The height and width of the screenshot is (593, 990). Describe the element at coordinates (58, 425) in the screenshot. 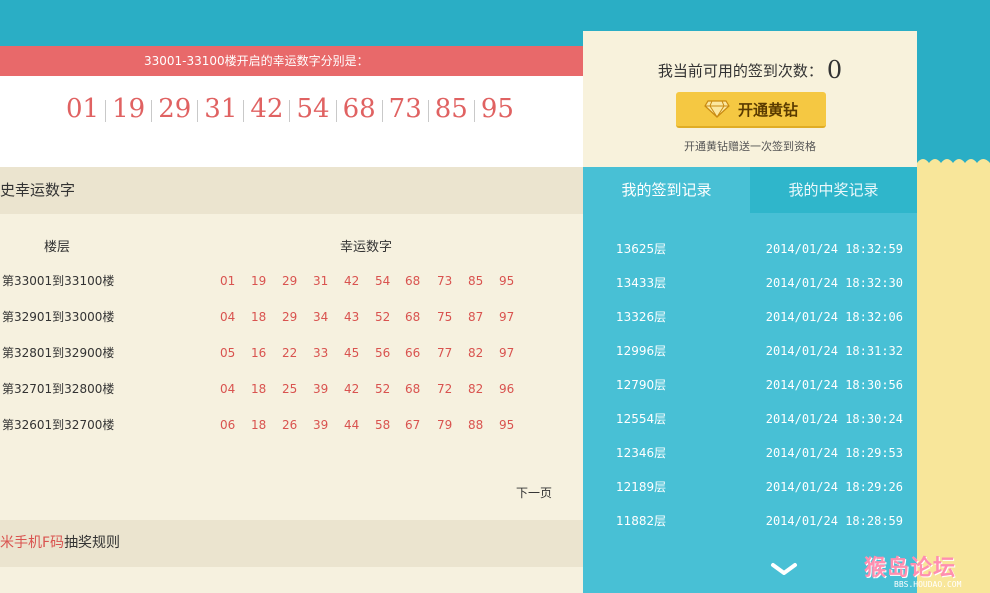

I see `history-floor: 第32601到32700楼` at that location.